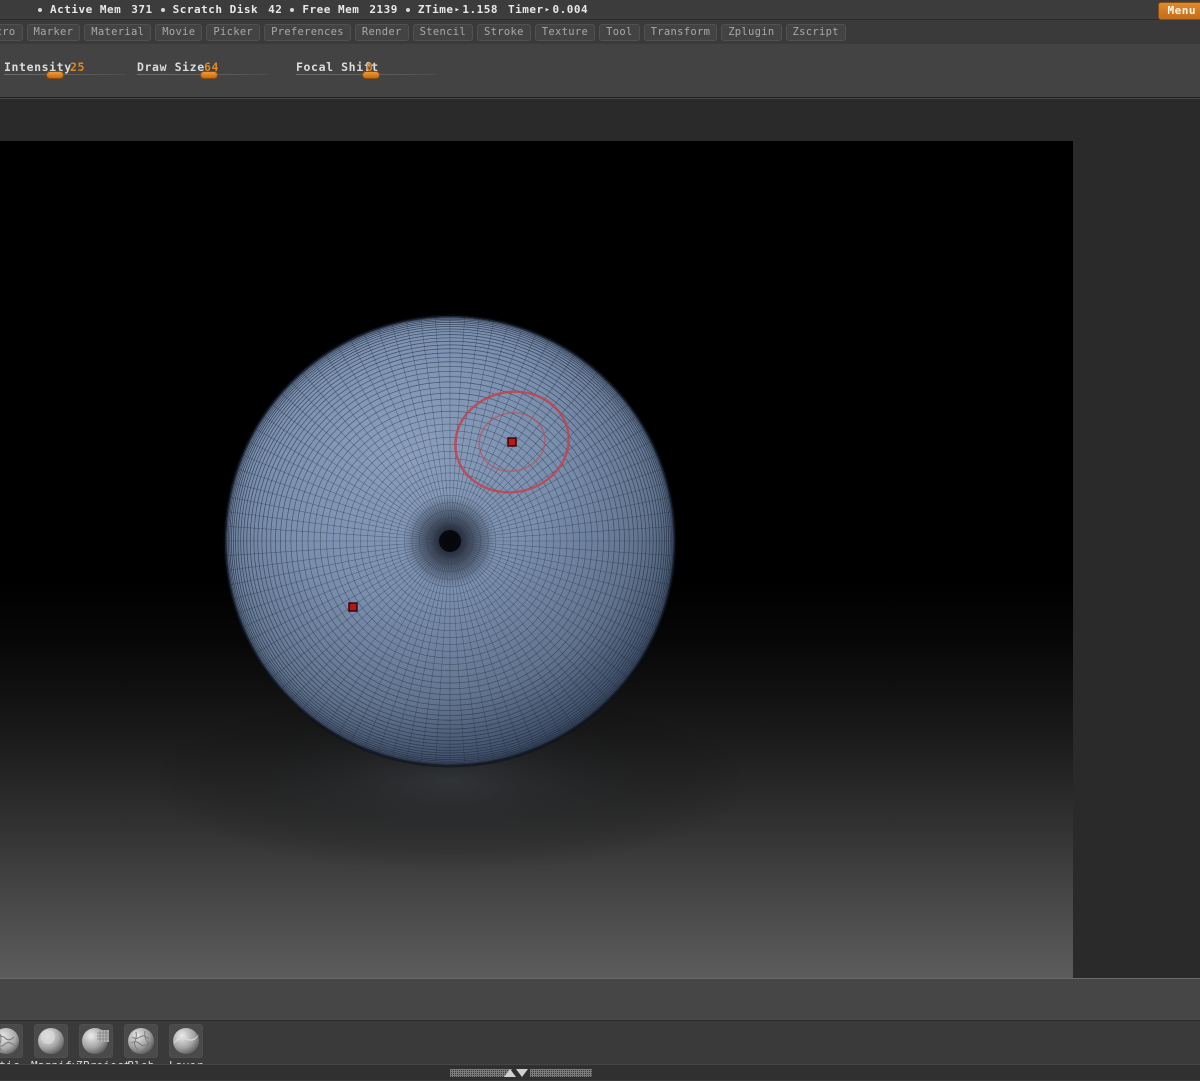 This screenshot has width=1200, height=1081. What do you see at coordinates (816, 32) in the screenshot?
I see `menu-item-zscript: Zscript` at bounding box center [816, 32].